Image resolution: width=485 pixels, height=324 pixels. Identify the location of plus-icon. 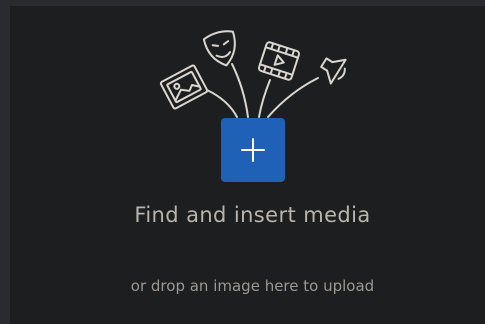
(253, 150).